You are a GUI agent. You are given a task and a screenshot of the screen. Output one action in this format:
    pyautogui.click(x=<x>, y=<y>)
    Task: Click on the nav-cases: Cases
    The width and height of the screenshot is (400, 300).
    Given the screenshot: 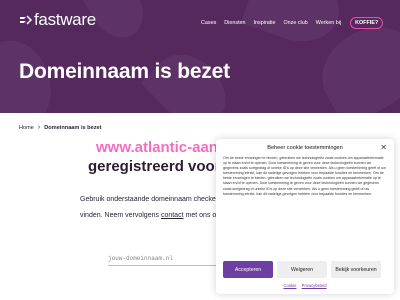 What is the action you would take?
    pyautogui.click(x=208, y=23)
    